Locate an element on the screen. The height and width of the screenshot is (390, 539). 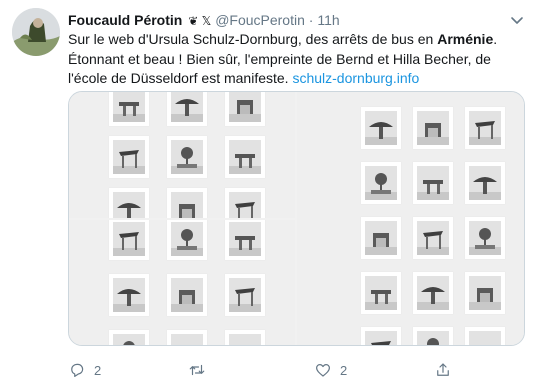
tweet-text-bold: Arménie is located at coordinates (465, 39).